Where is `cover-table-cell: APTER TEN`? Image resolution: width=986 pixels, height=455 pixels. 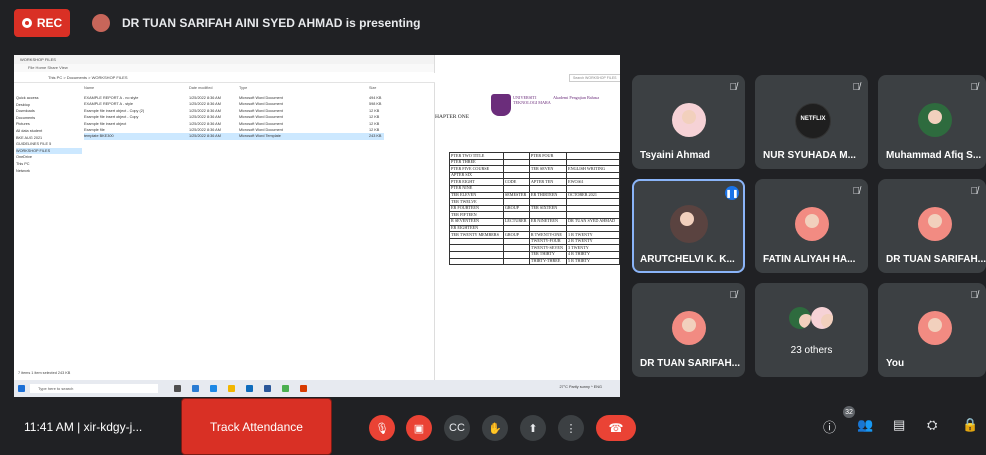 cover-table-cell: APTER TEN is located at coordinates (548, 182).